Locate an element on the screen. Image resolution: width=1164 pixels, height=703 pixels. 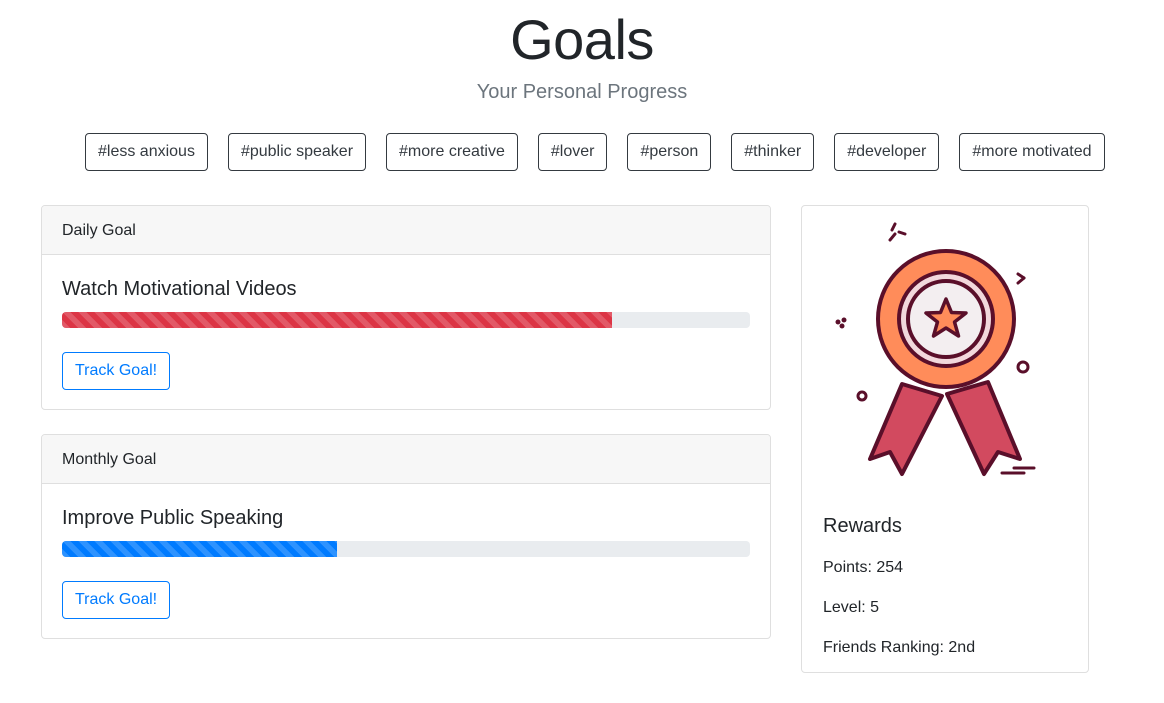
daily-goal-progress-bar is located at coordinates (337, 320).